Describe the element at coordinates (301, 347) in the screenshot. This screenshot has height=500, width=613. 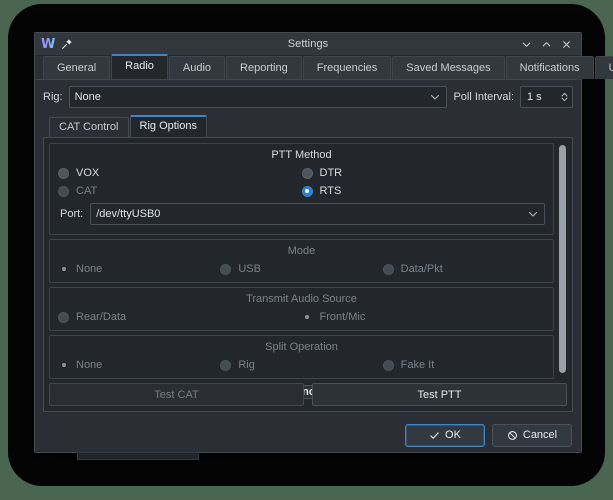
I see `split-operation-title: Split Operation` at that location.